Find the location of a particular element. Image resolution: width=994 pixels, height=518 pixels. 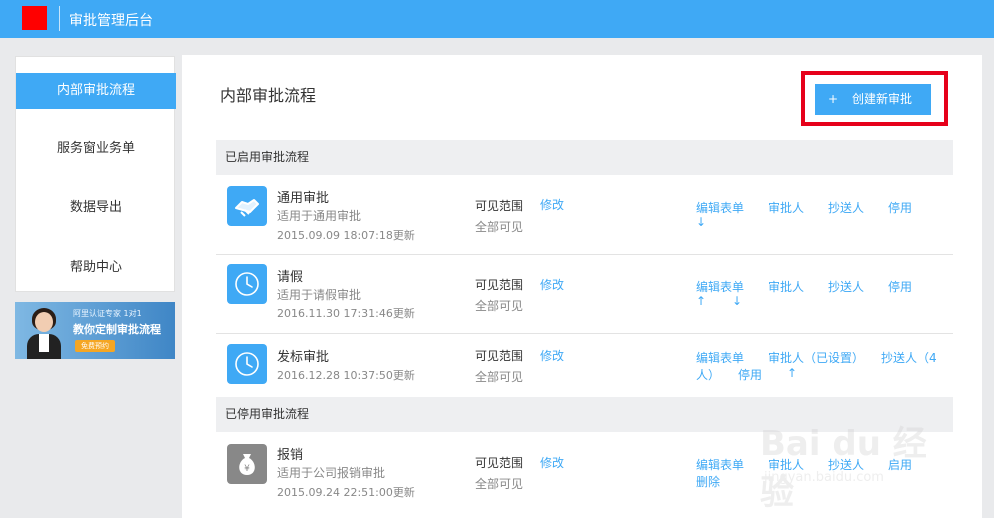

flow-desc: 适用于公司报销审批 is located at coordinates (331, 473).